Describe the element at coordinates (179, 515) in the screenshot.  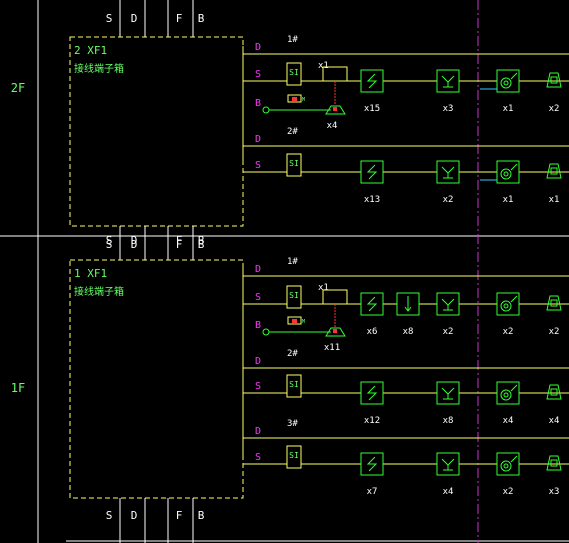
I see `bottom-bus-label: F` at that location.